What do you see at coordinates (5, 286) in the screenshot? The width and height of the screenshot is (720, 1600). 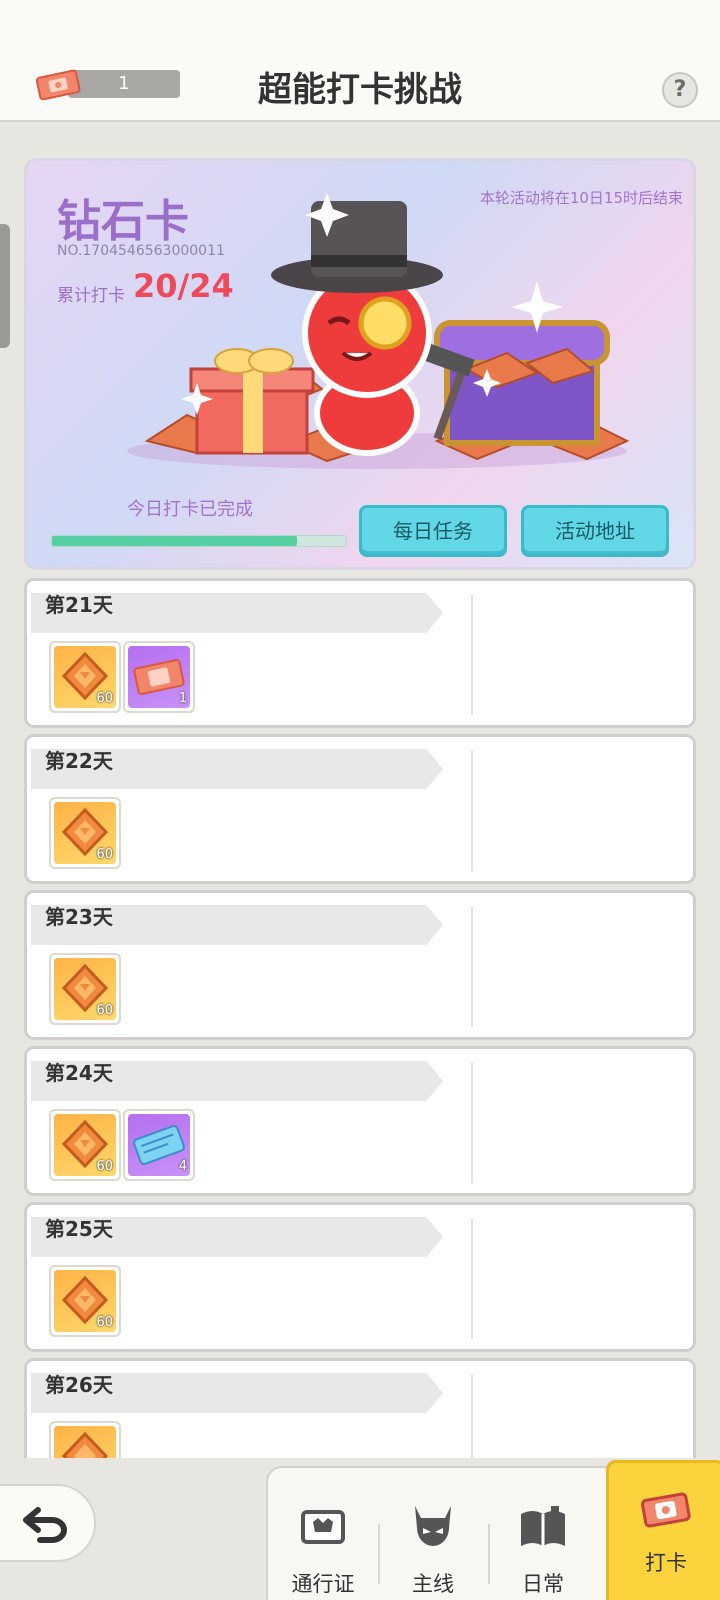 I see `side-drawer-handle` at bounding box center [5, 286].